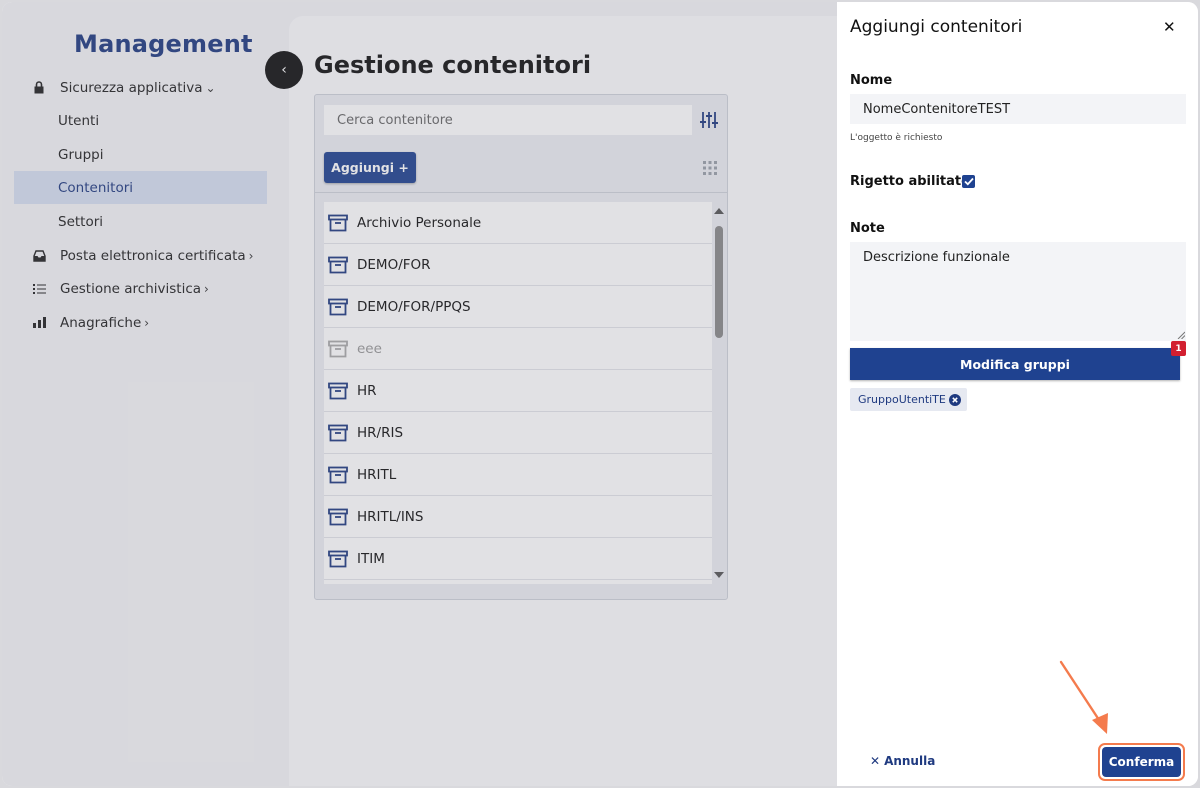  What do you see at coordinates (1018, 291) in the screenshot?
I see `note-textarea: Descrizione funzionale` at bounding box center [1018, 291].